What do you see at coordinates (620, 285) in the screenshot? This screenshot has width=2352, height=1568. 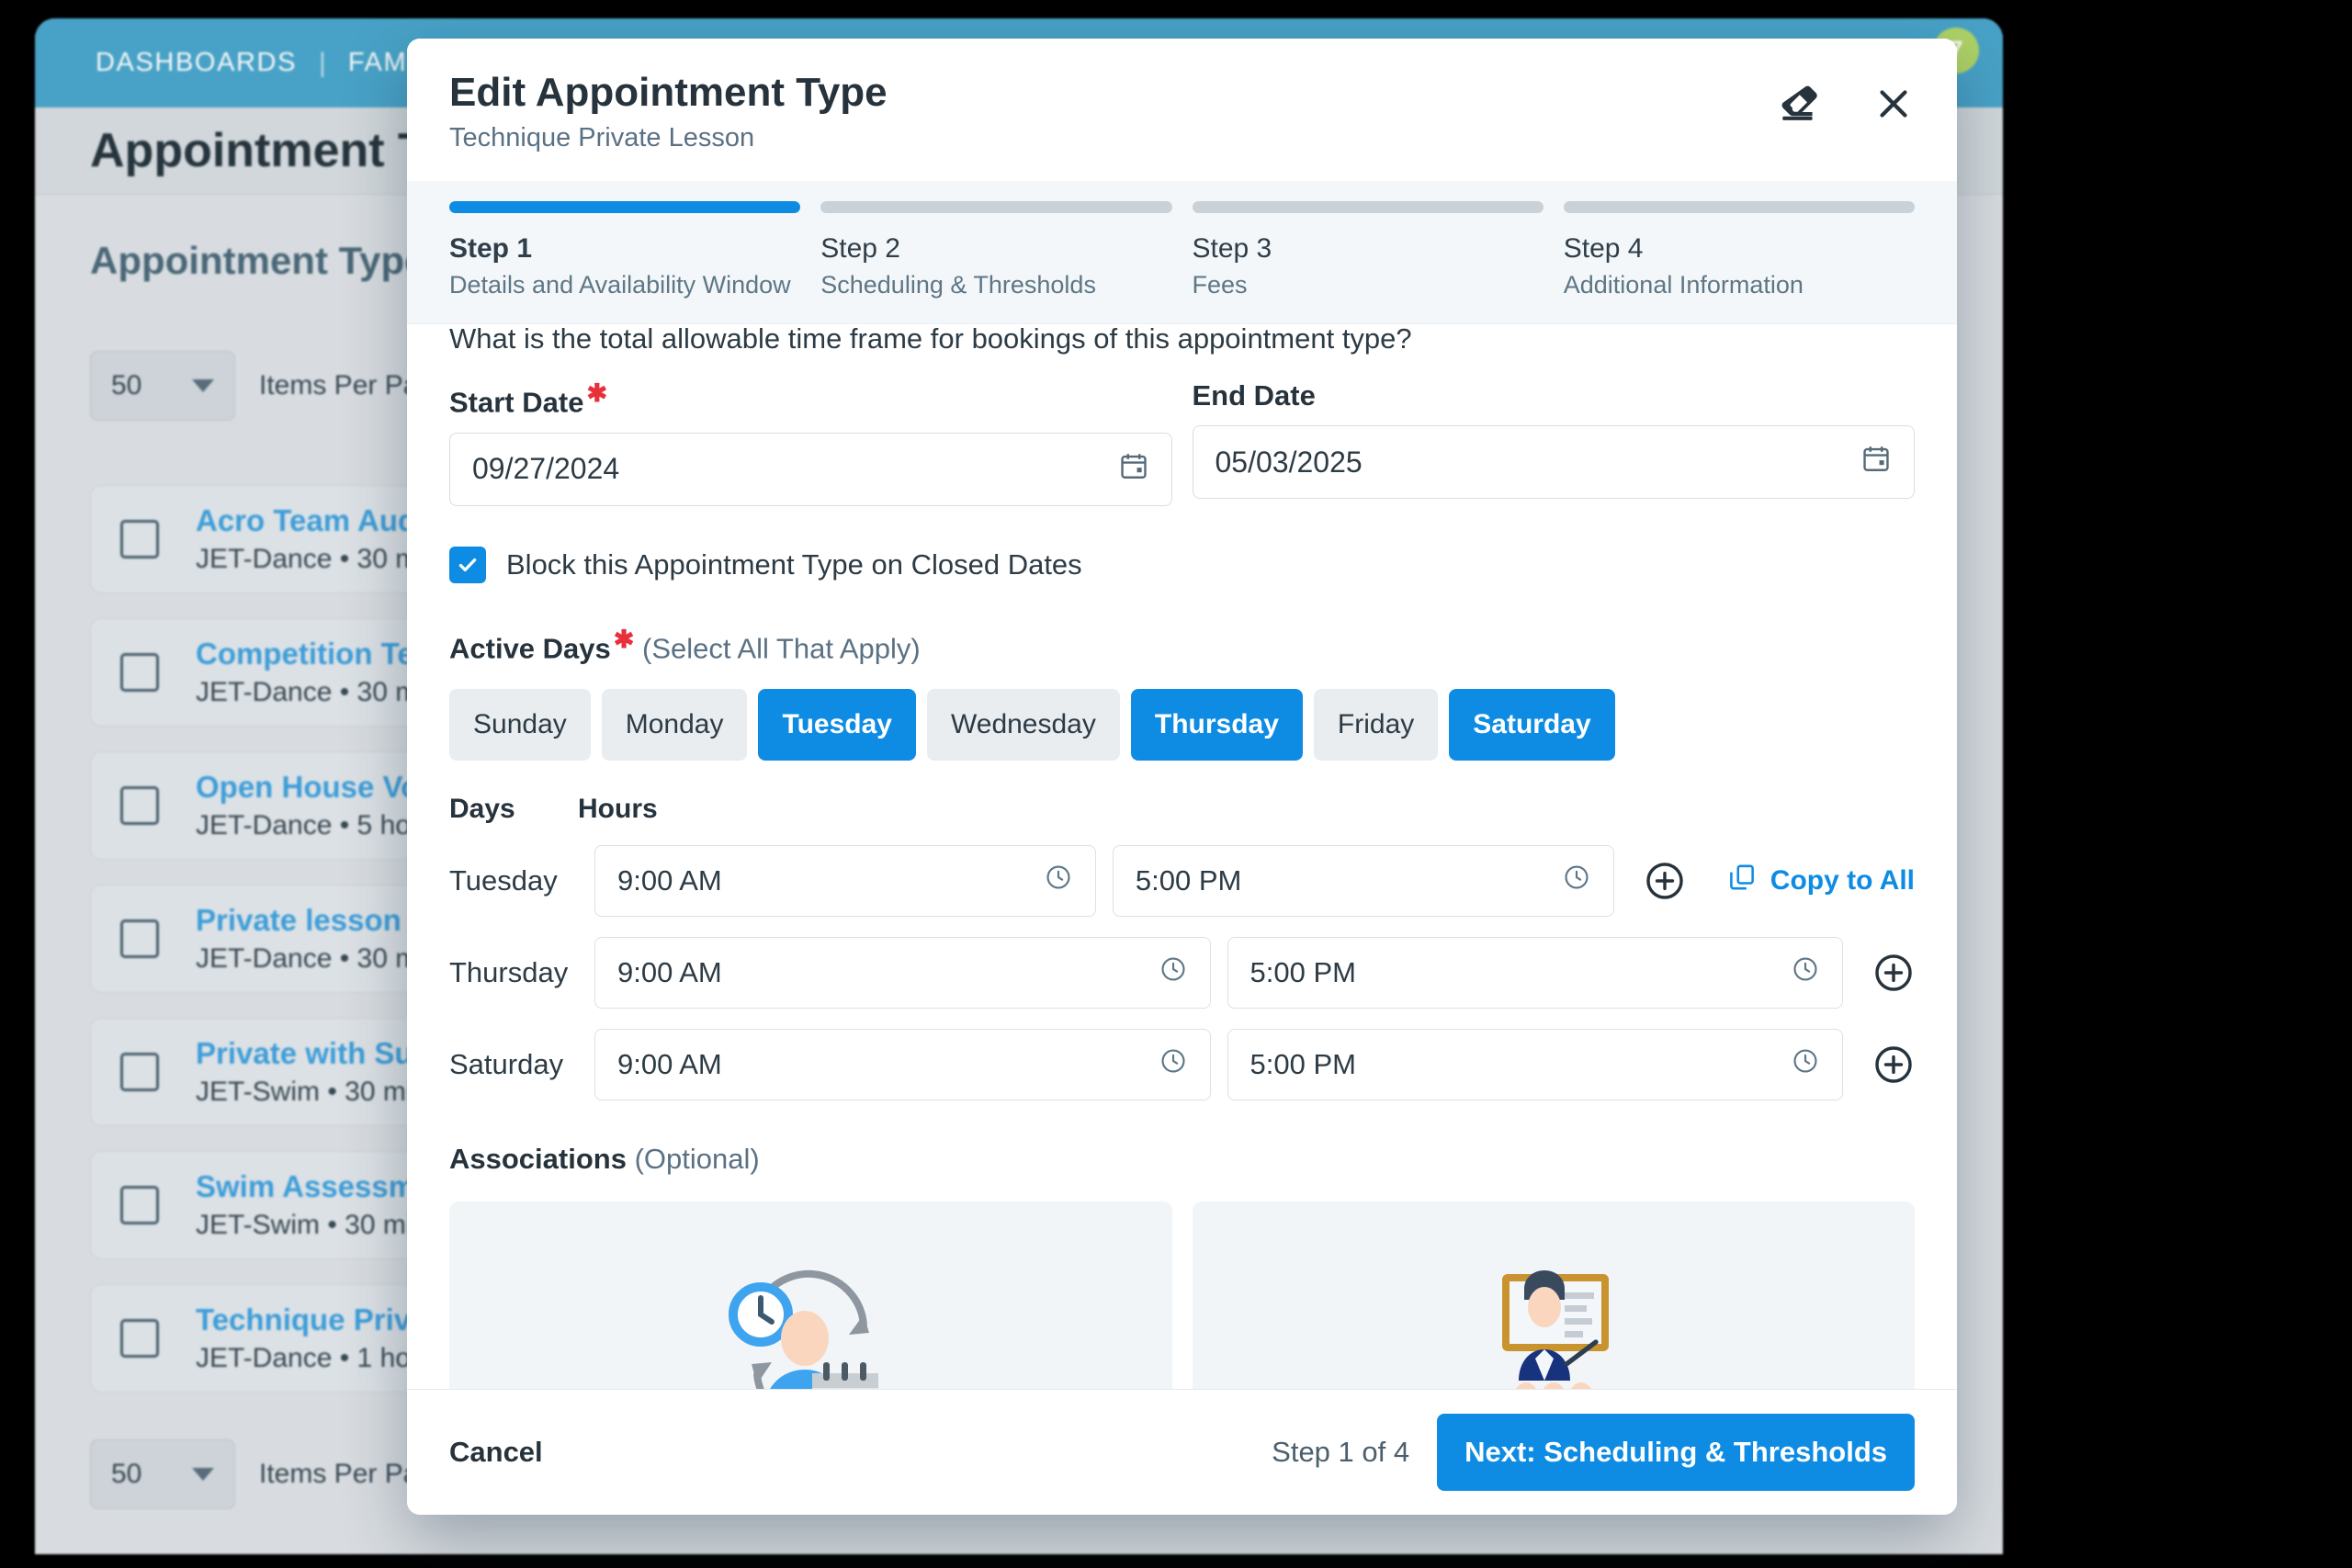 I see `step-1-description: Details and Availability Window` at bounding box center [620, 285].